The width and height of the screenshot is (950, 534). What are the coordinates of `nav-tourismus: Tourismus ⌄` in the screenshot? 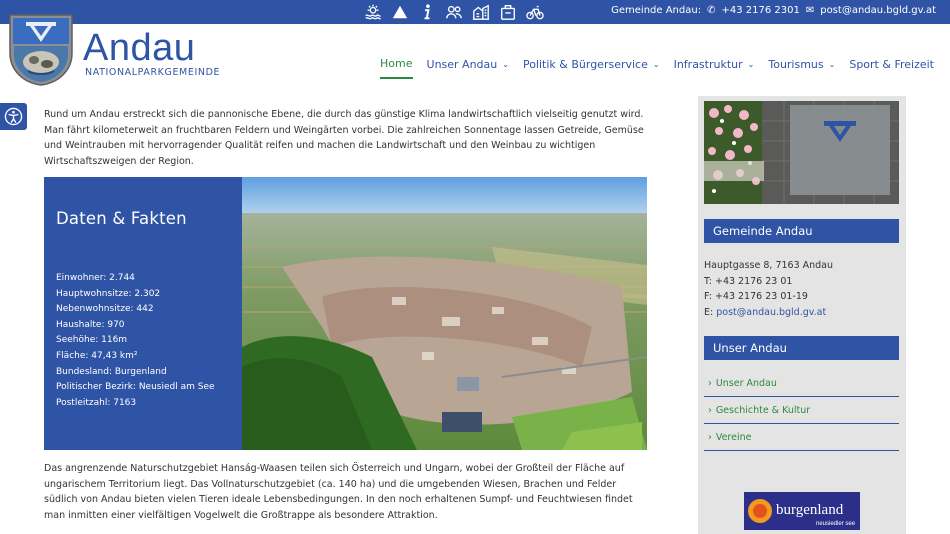 It's located at (801, 68).